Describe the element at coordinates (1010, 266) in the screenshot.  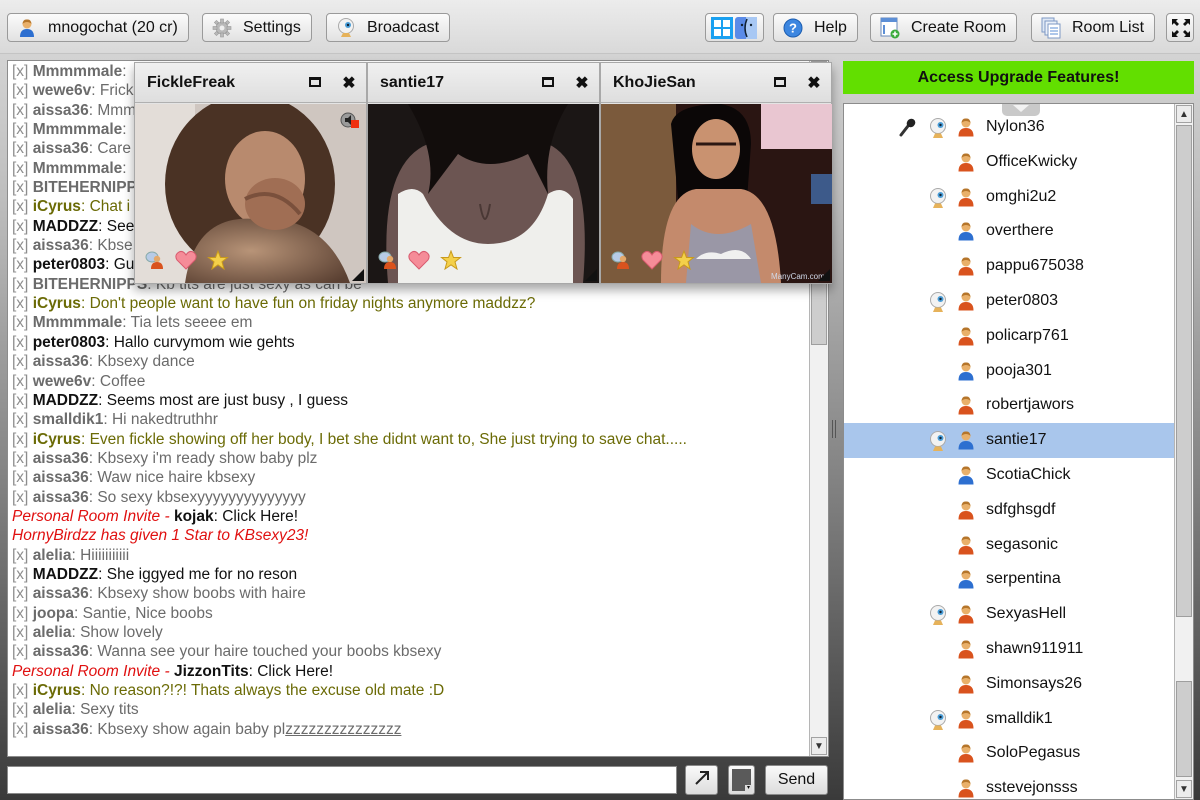
I see `user-list-item: pappu675038` at that location.